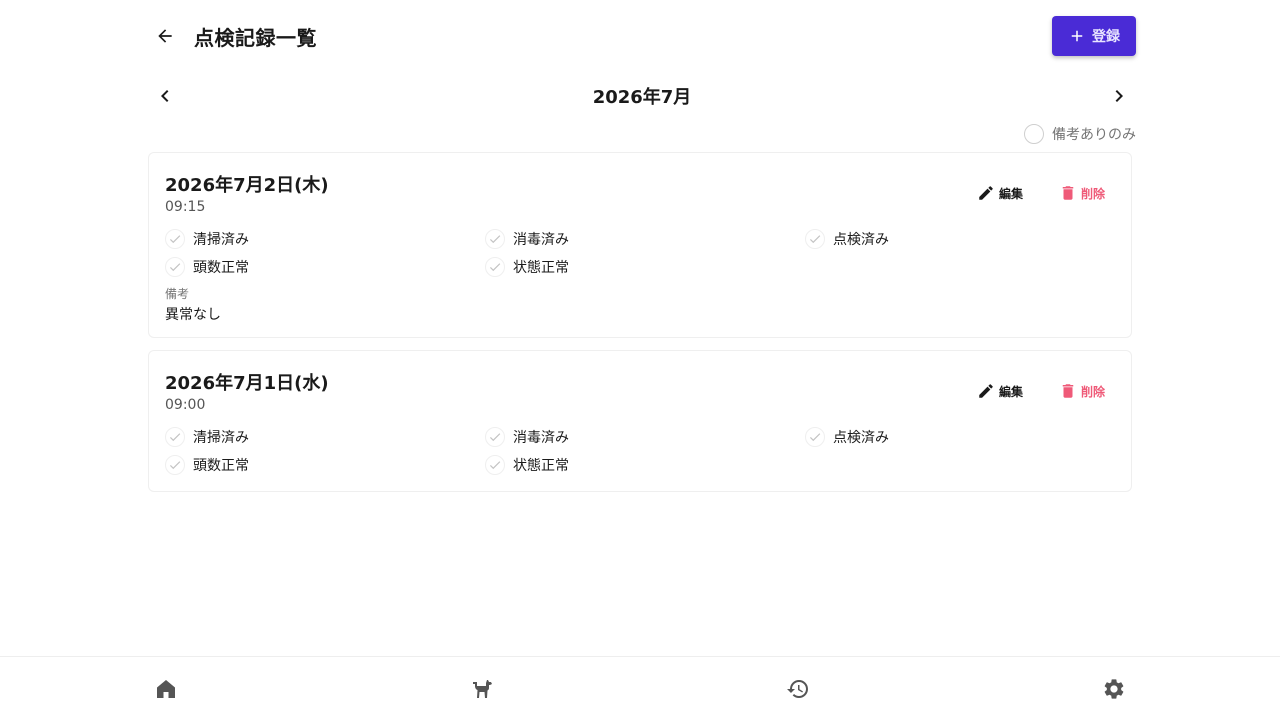  I want to click on month-label: 2026年7月, so click(642, 97).